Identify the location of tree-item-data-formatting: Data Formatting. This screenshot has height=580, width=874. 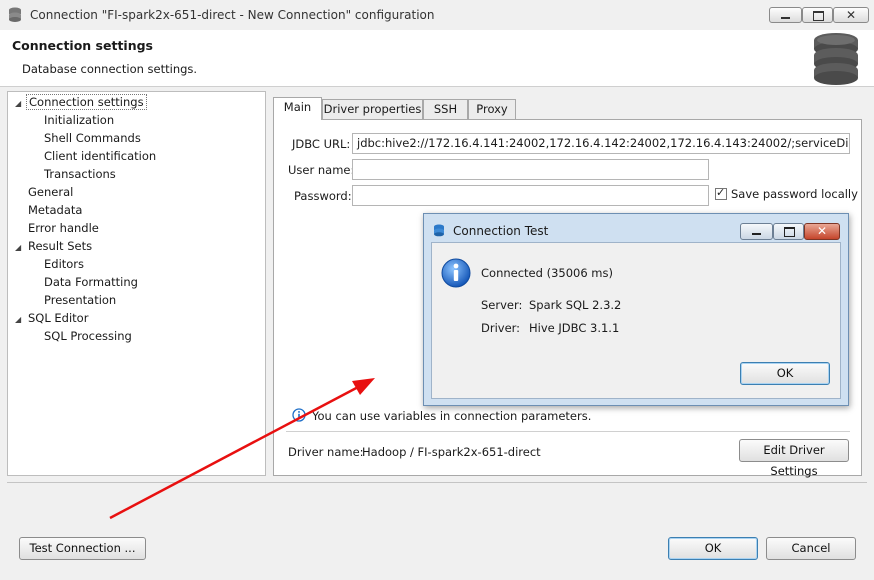
(91, 282).